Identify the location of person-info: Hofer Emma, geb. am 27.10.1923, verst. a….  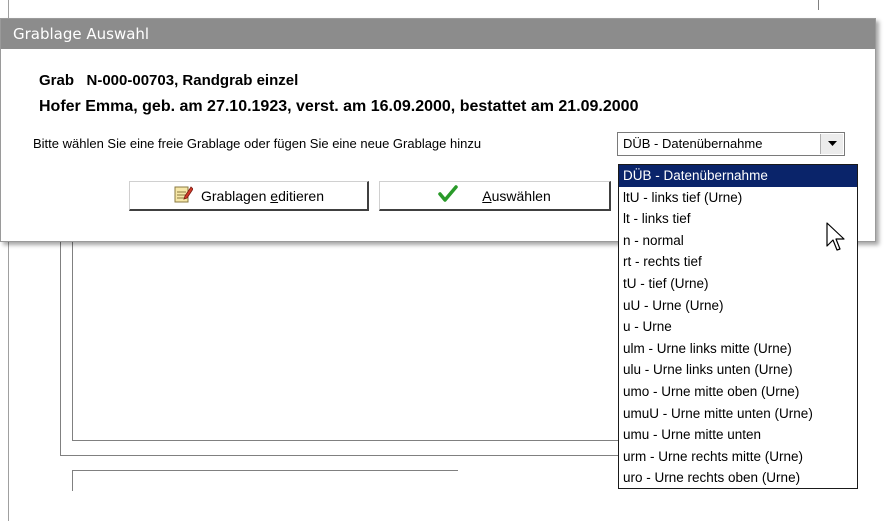
(339, 106).